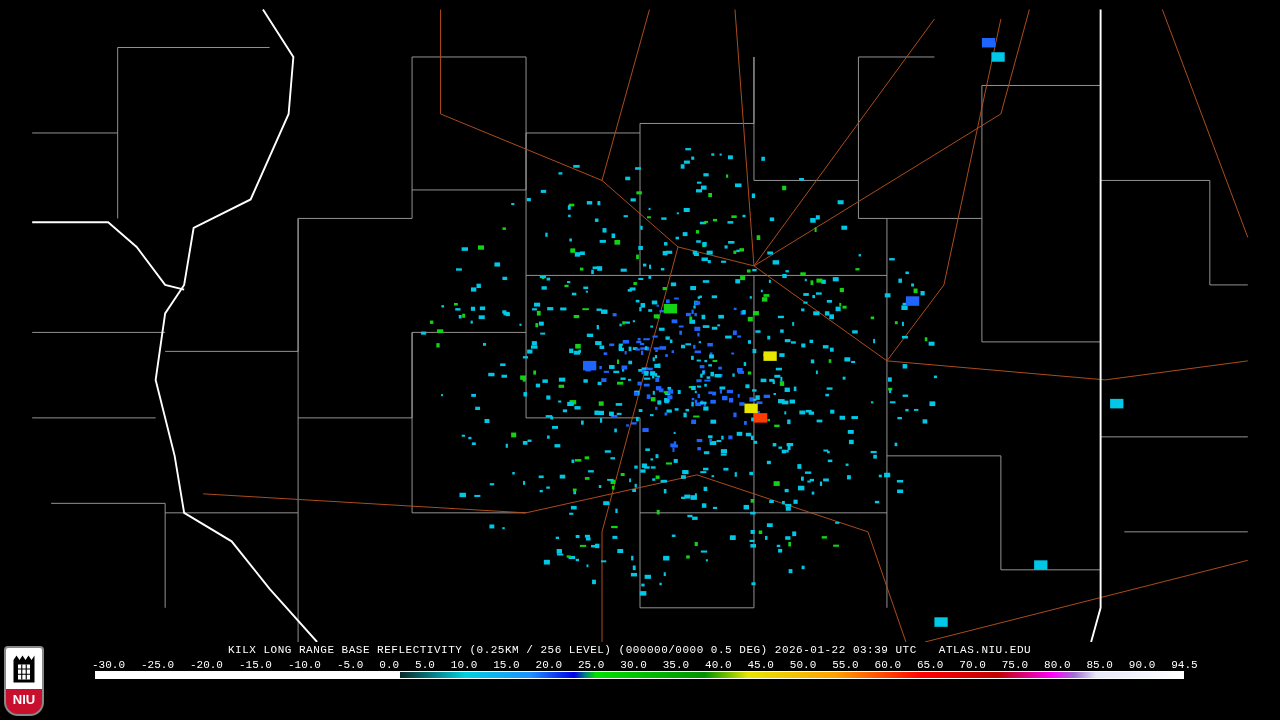  What do you see at coordinates (803, 665) in the screenshot?
I see `scale-label: 50.0` at bounding box center [803, 665].